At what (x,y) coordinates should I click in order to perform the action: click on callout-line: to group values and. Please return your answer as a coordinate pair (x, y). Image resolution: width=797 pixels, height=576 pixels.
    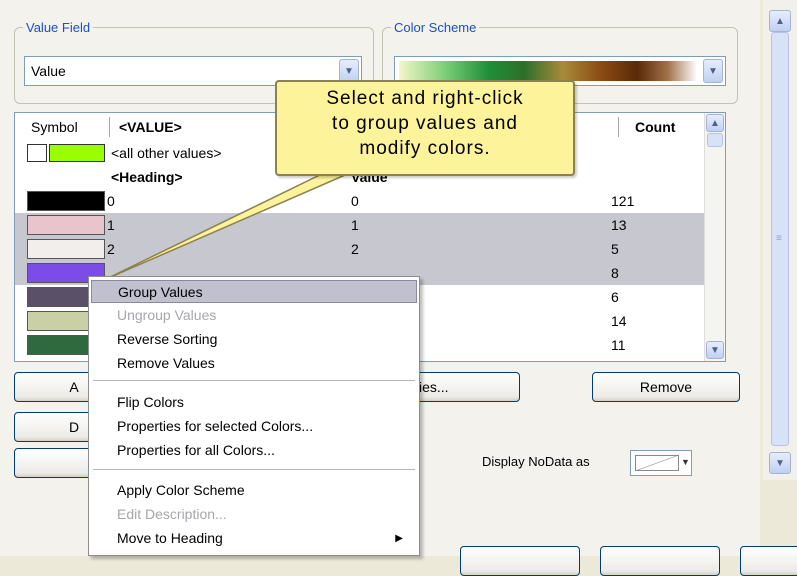
    Looking at the image, I should click on (425, 123).